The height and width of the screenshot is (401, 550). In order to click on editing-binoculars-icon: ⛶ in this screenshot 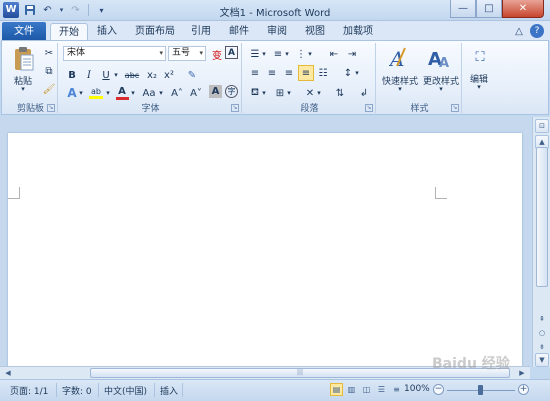, I will do `click(480, 57)`.